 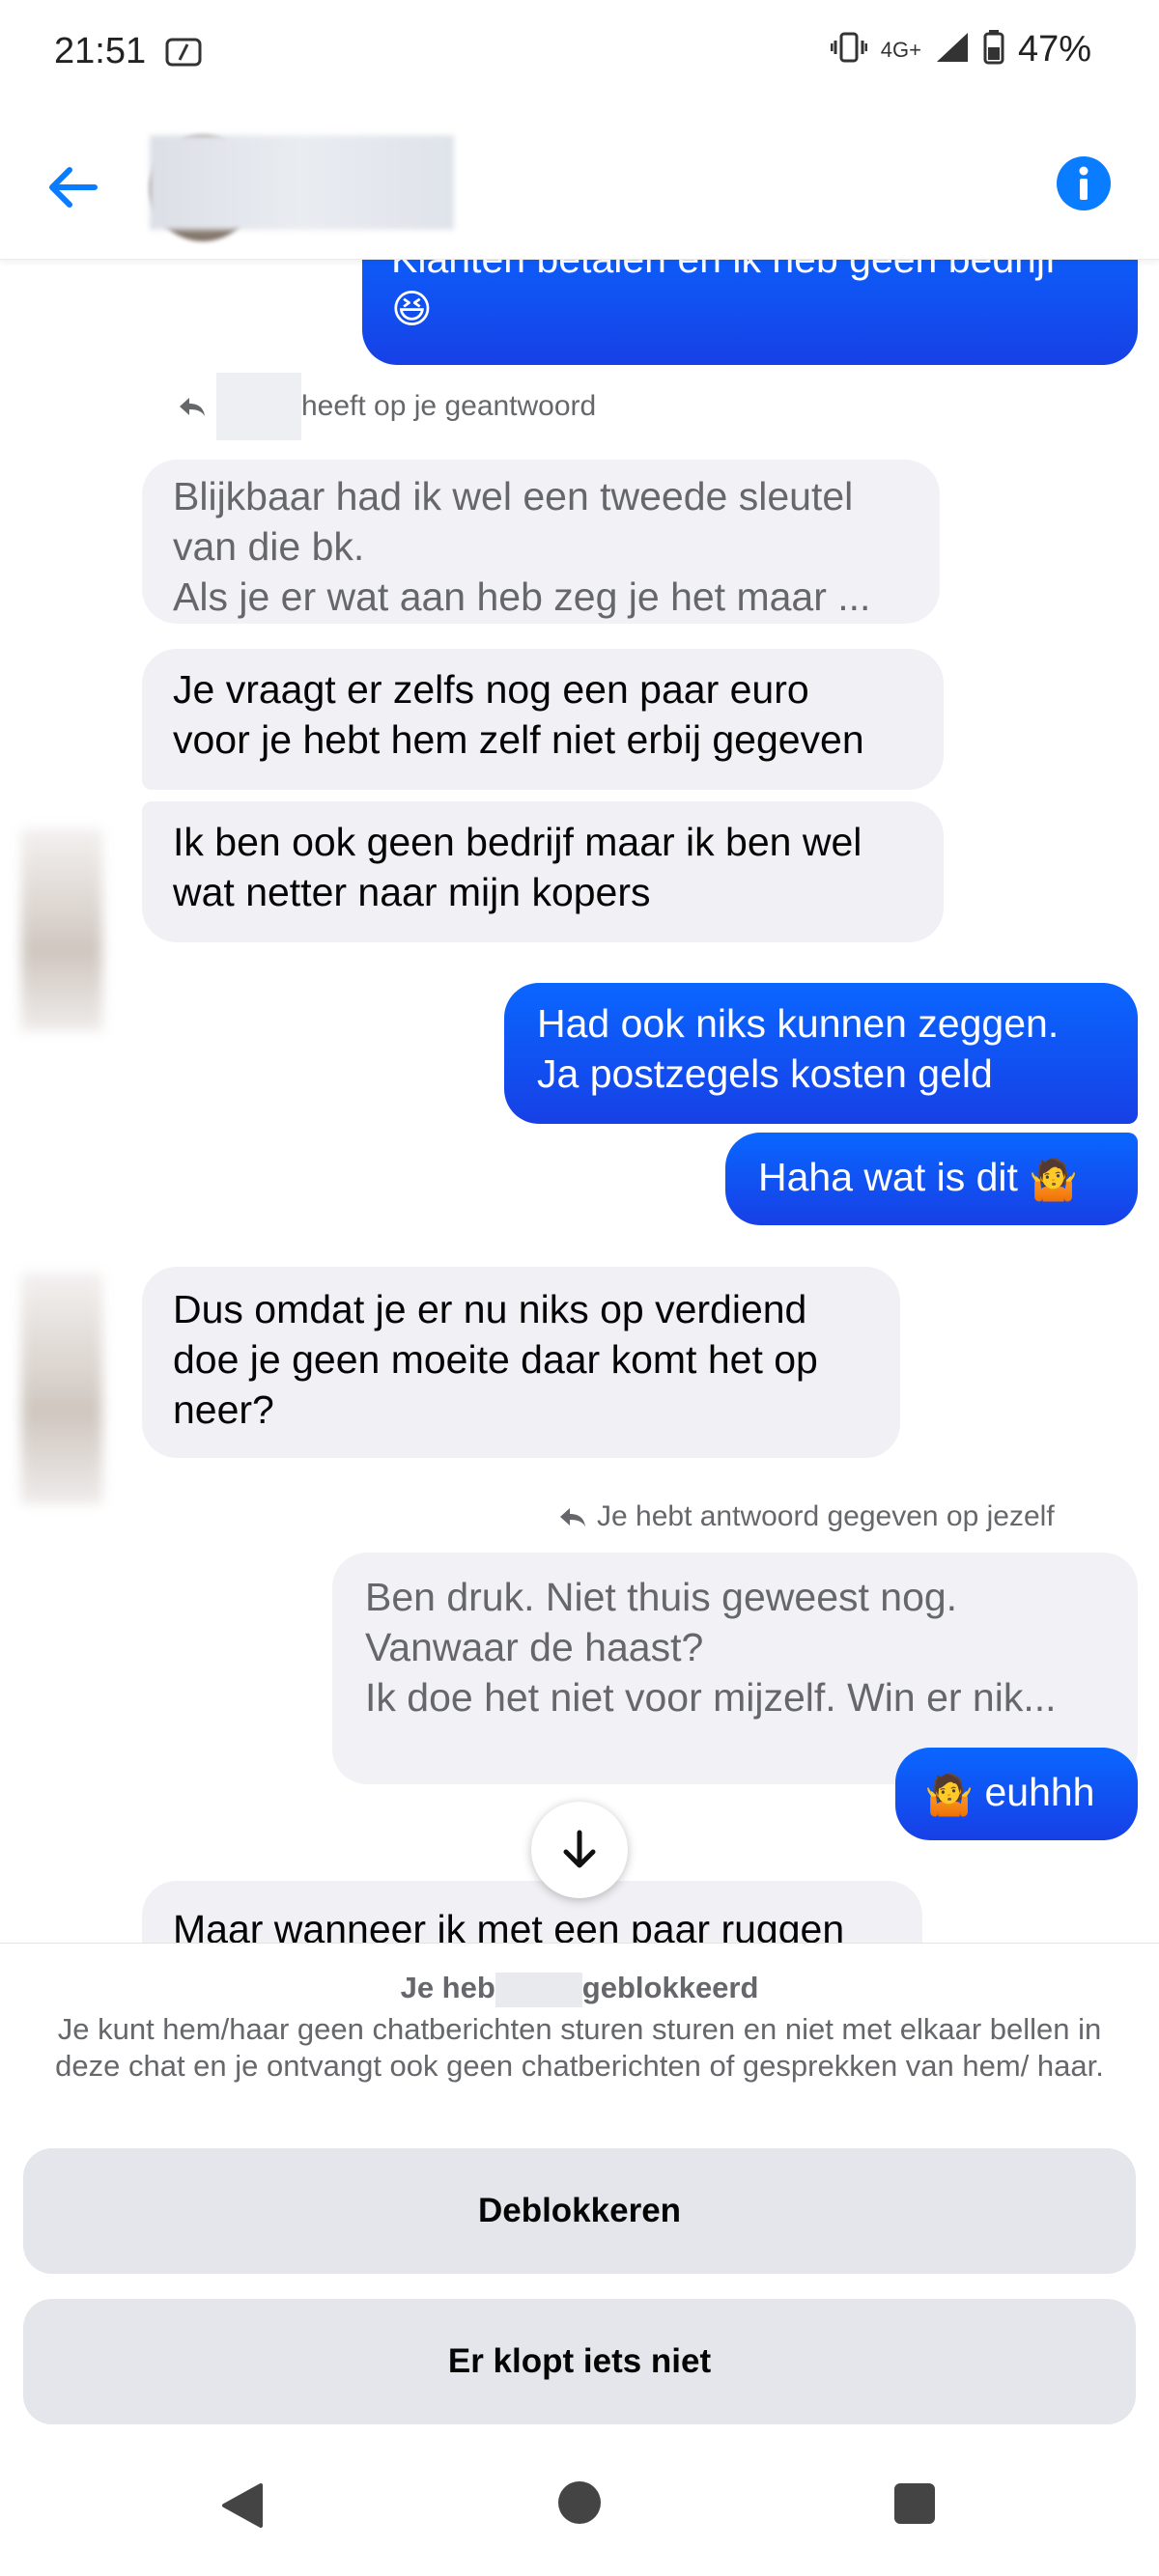 What do you see at coordinates (183, 55) in the screenshot?
I see `sync-icon` at bounding box center [183, 55].